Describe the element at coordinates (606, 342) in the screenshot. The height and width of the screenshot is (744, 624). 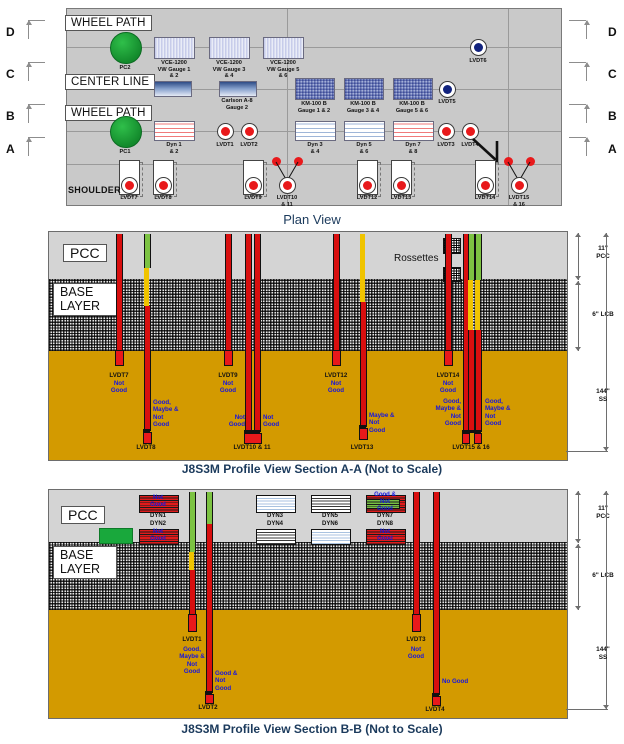
I see `aa-dim-ss-line` at that location.